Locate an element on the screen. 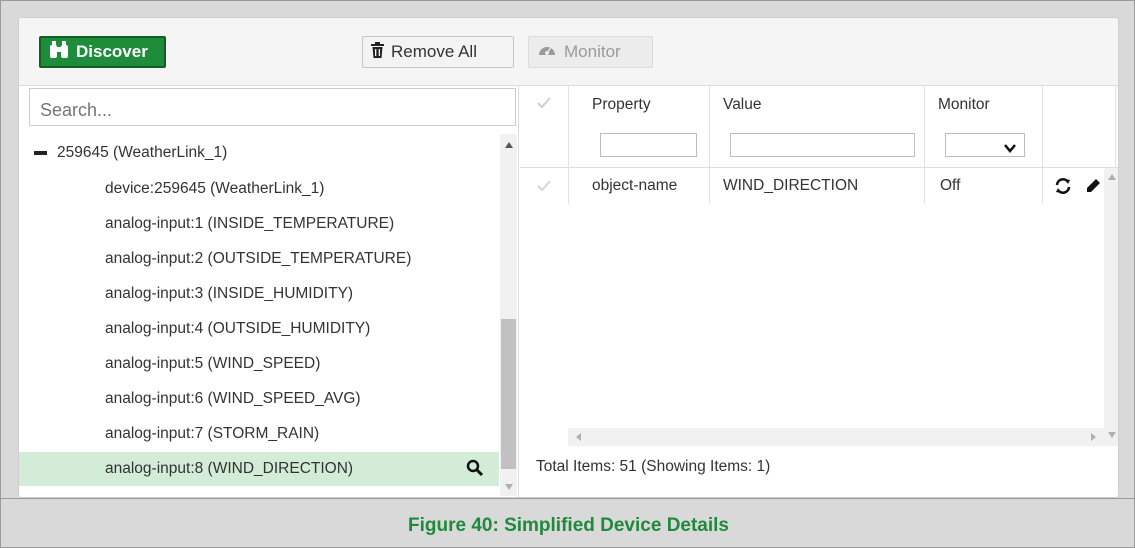 This screenshot has height=548, width=1135. refresh-icon is located at coordinates (1063, 188).